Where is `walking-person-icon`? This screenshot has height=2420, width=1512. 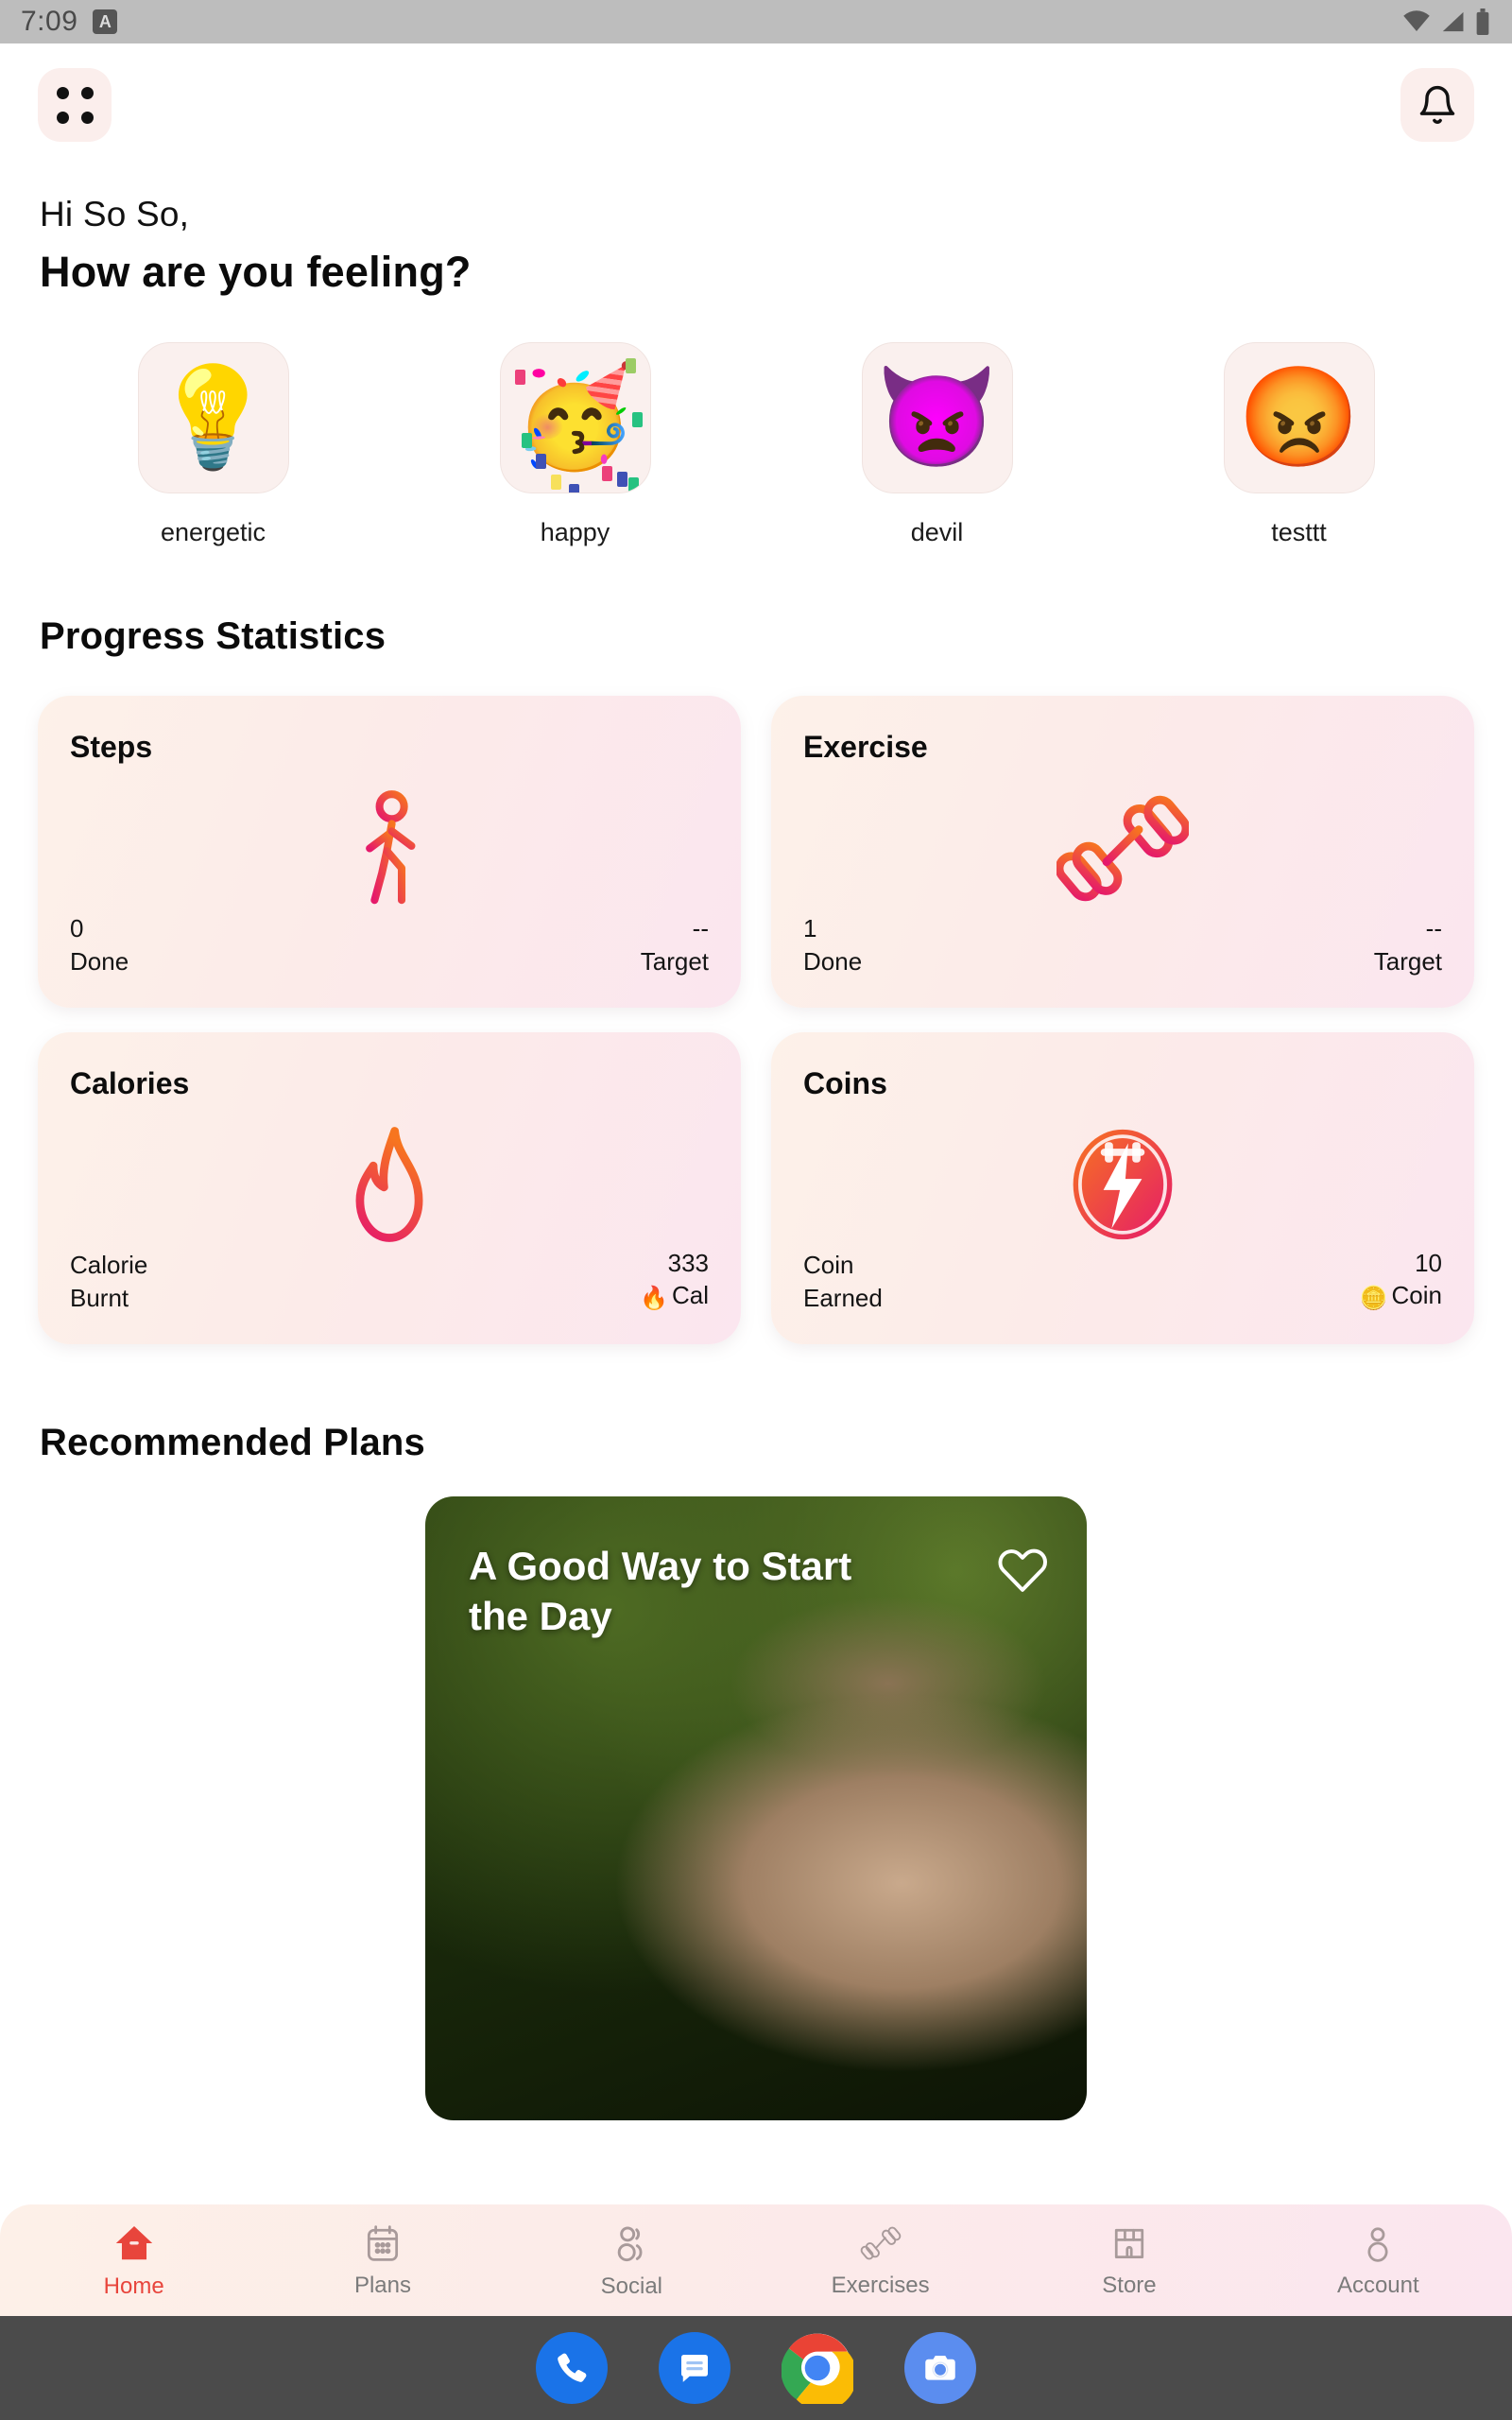 walking-person-icon is located at coordinates (389, 848).